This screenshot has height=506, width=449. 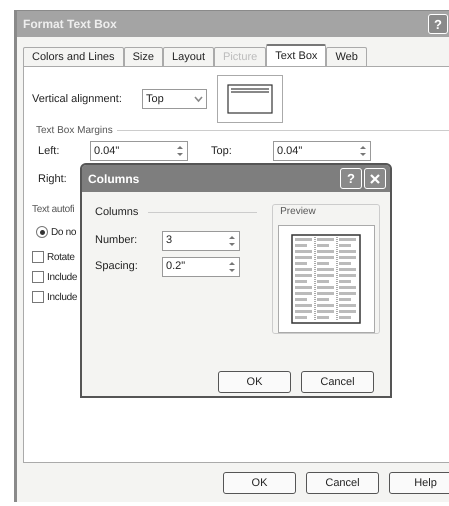 What do you see at coordinates (53, 209) in the screenshot?
I see `group-title: Text autofi` at bounding box center [53, 209].